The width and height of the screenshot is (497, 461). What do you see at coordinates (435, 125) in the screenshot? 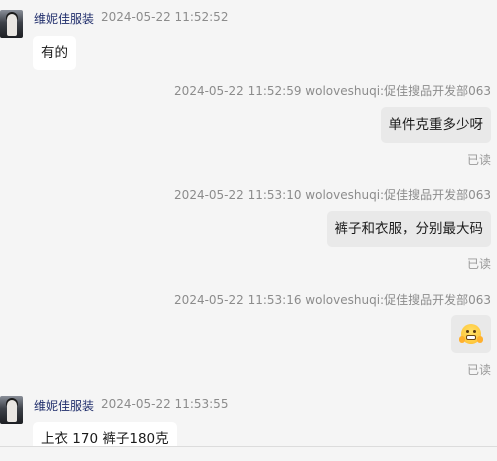
I see `outgoing-message-bubble: 单件克重多少呀` at bounding box center [435, 125].